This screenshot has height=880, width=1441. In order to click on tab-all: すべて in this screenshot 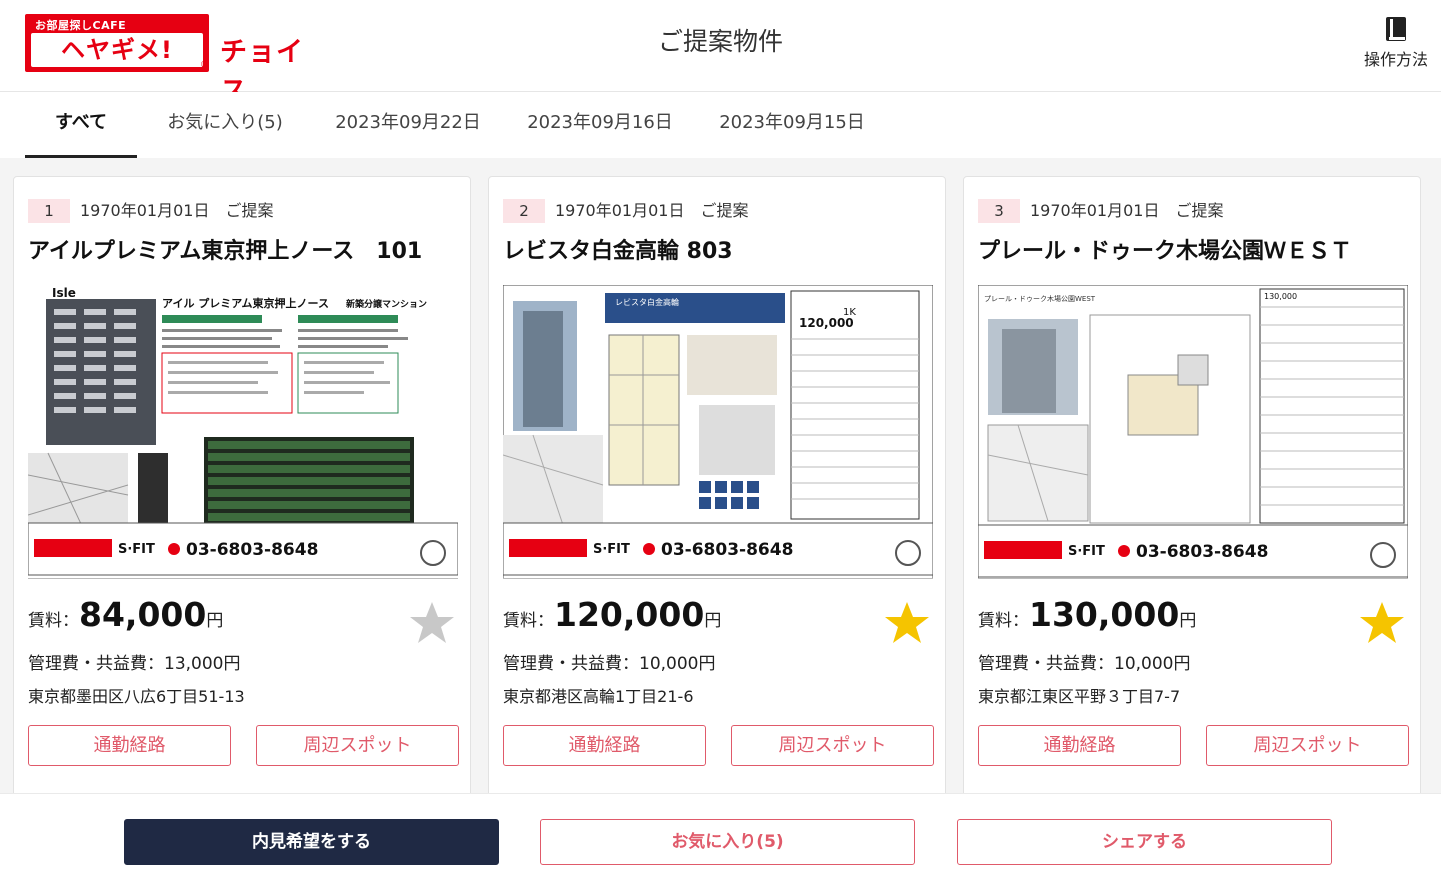, I will do `click(81, 125)`.